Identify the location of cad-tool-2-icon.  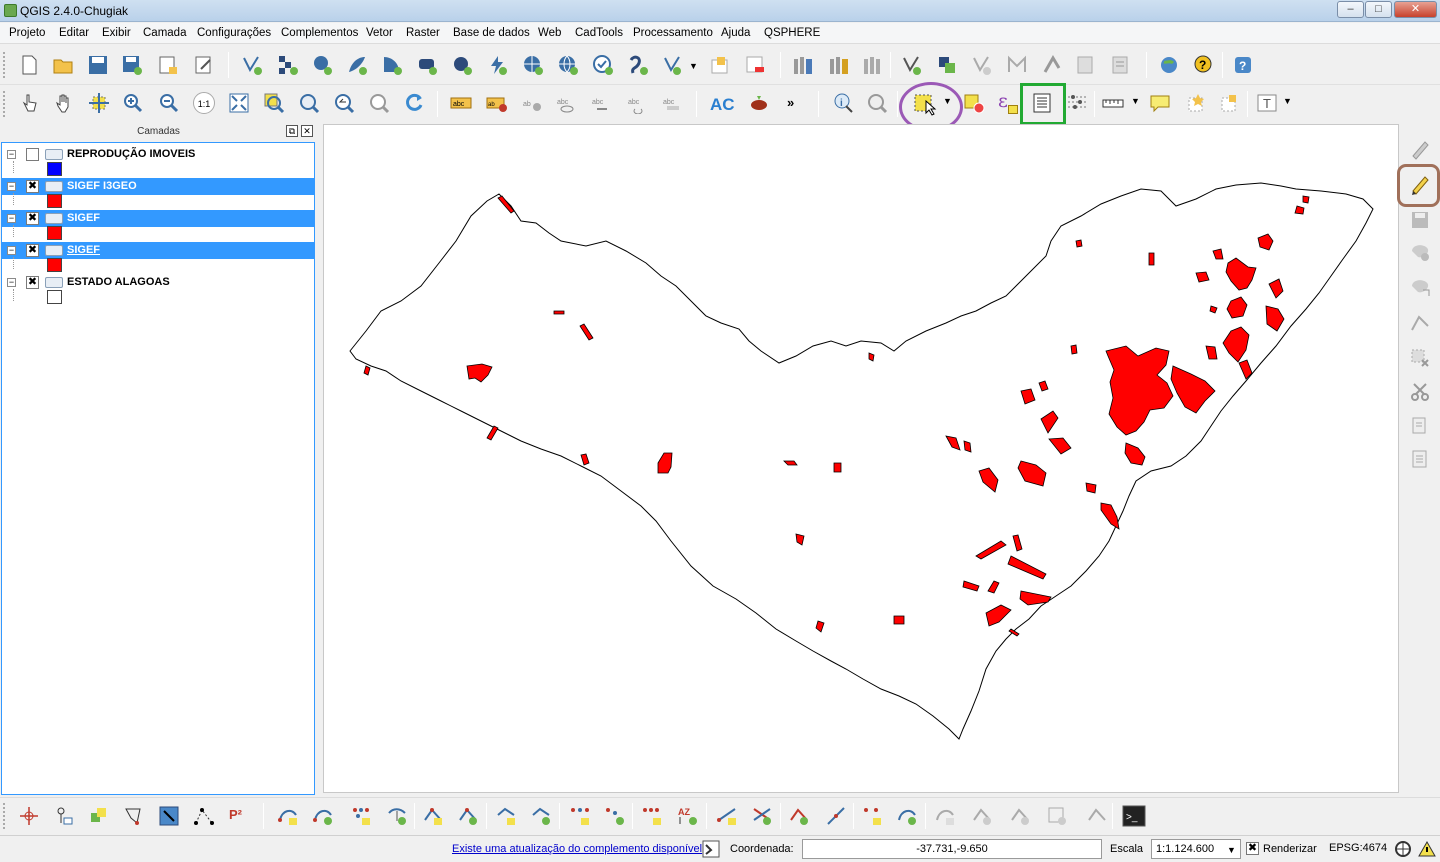
(323, 816).